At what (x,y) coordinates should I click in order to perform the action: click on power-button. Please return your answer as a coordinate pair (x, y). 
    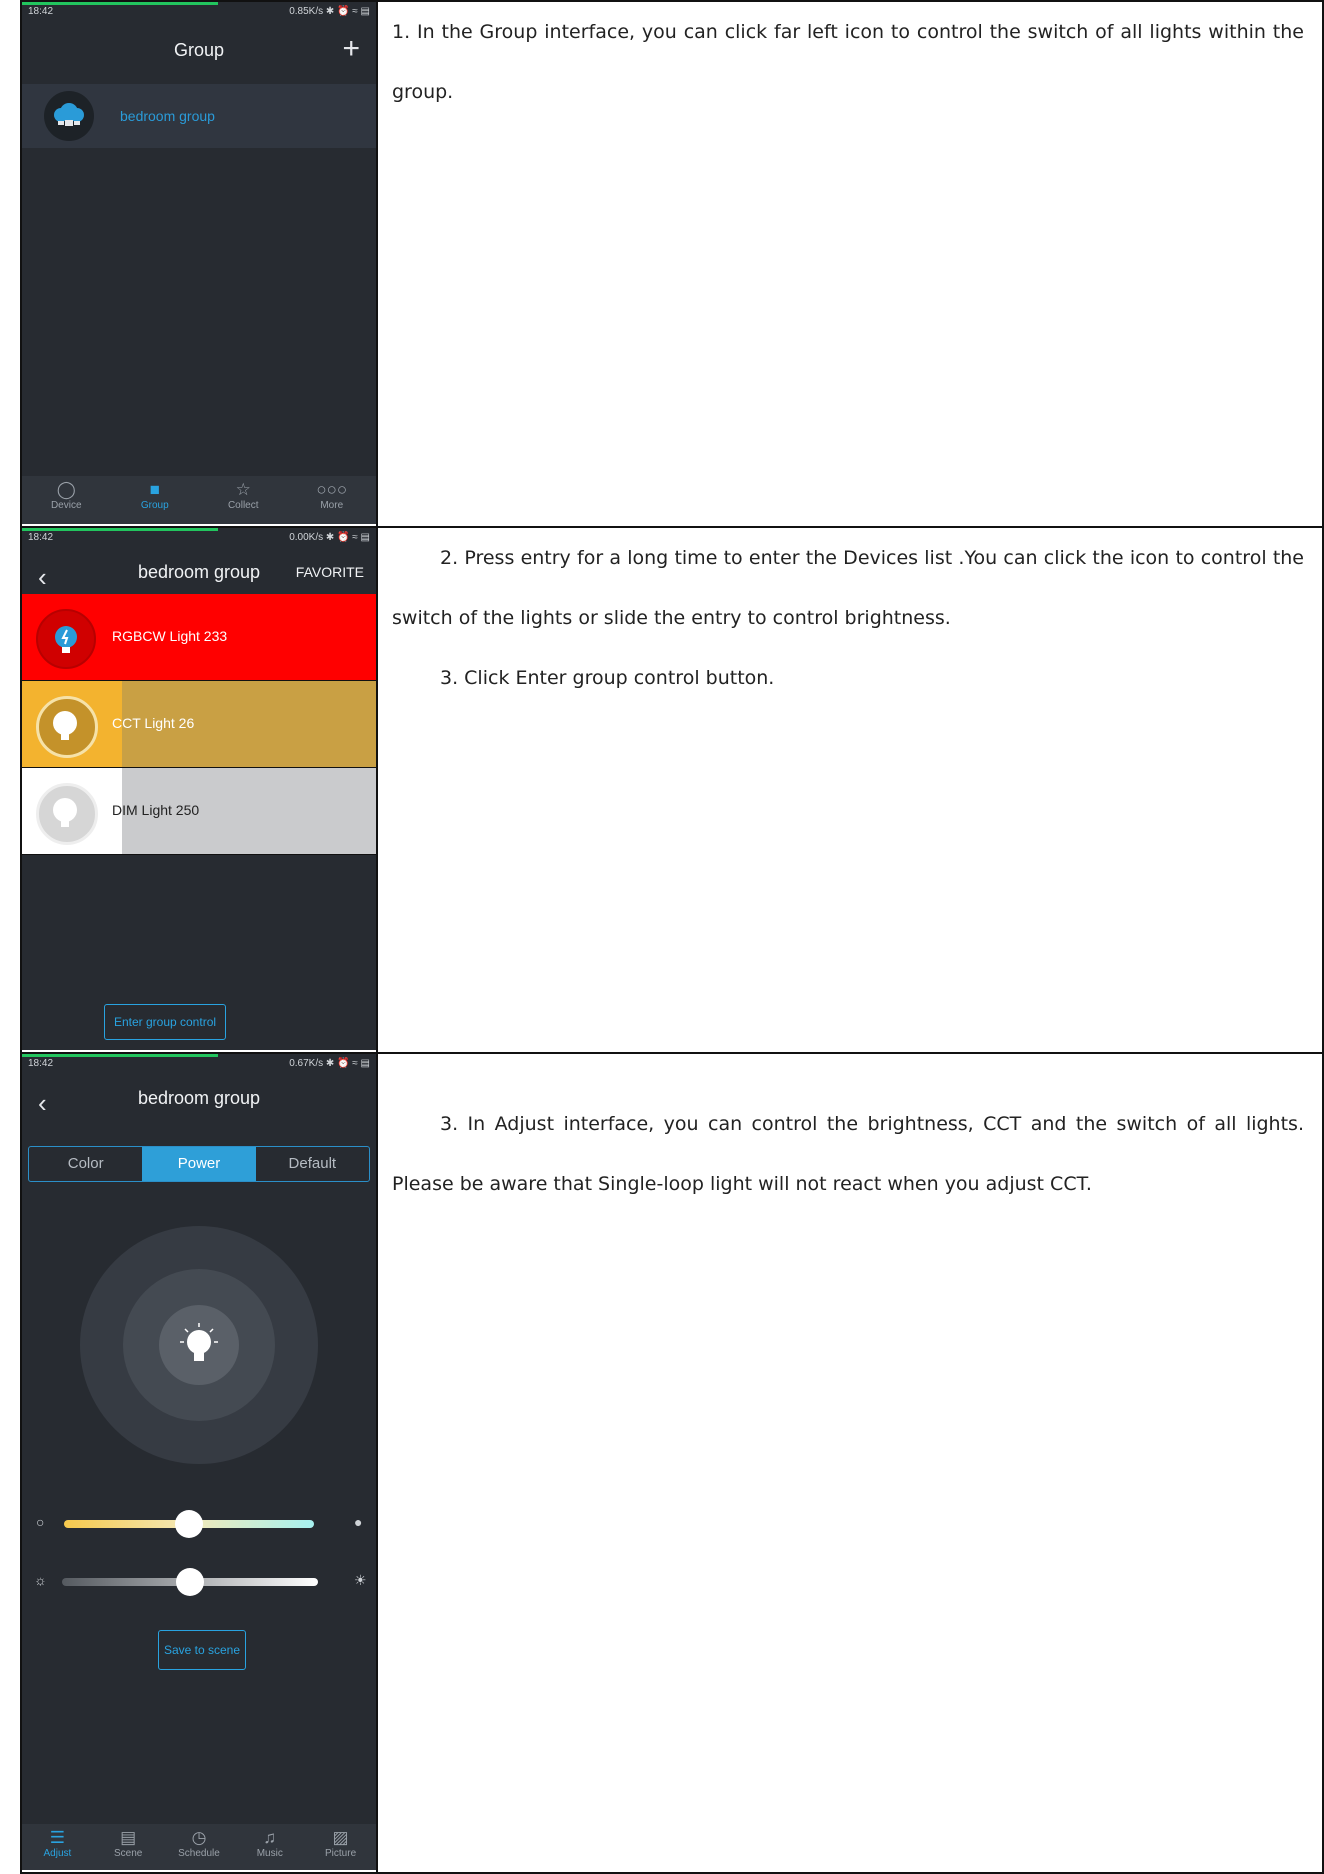
    Looking at the image, I should click on (199, 1345).